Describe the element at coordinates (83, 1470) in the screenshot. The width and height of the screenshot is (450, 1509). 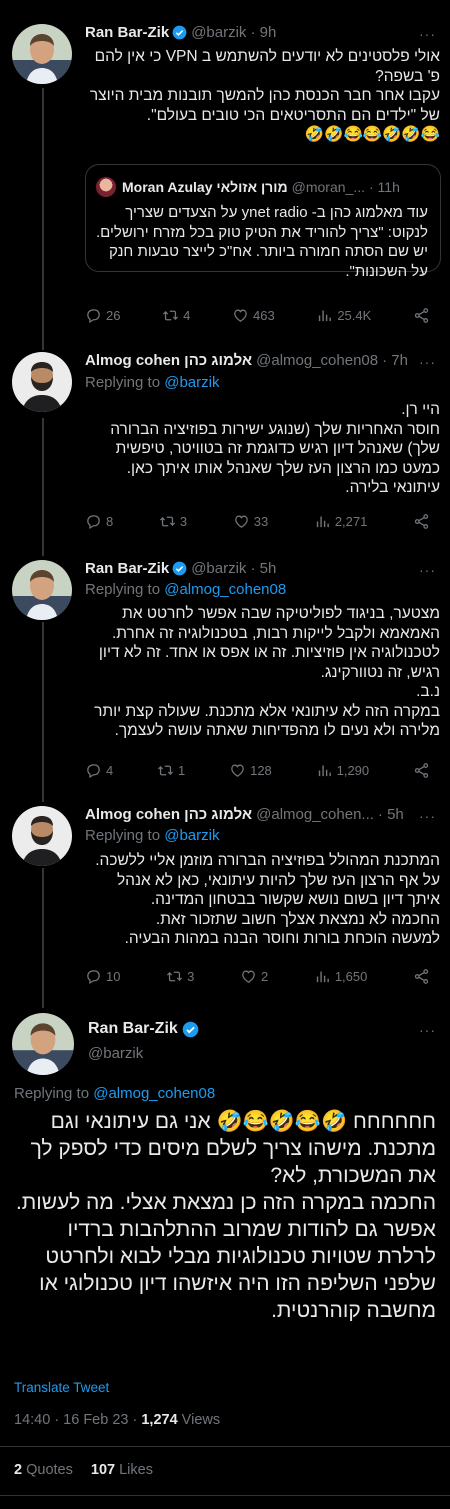
I see `tweet-stats: 2 Quotes 107 Likes` at that location.